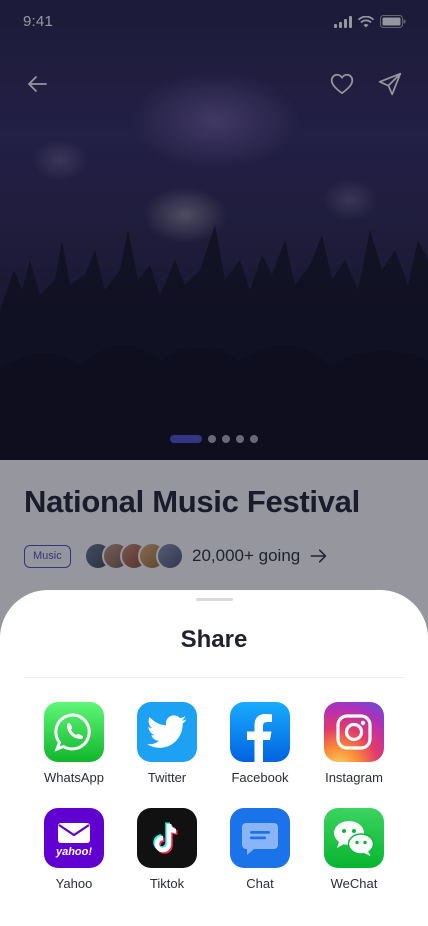  I want to click on share-twitter: Twitter, so click(167, 743).